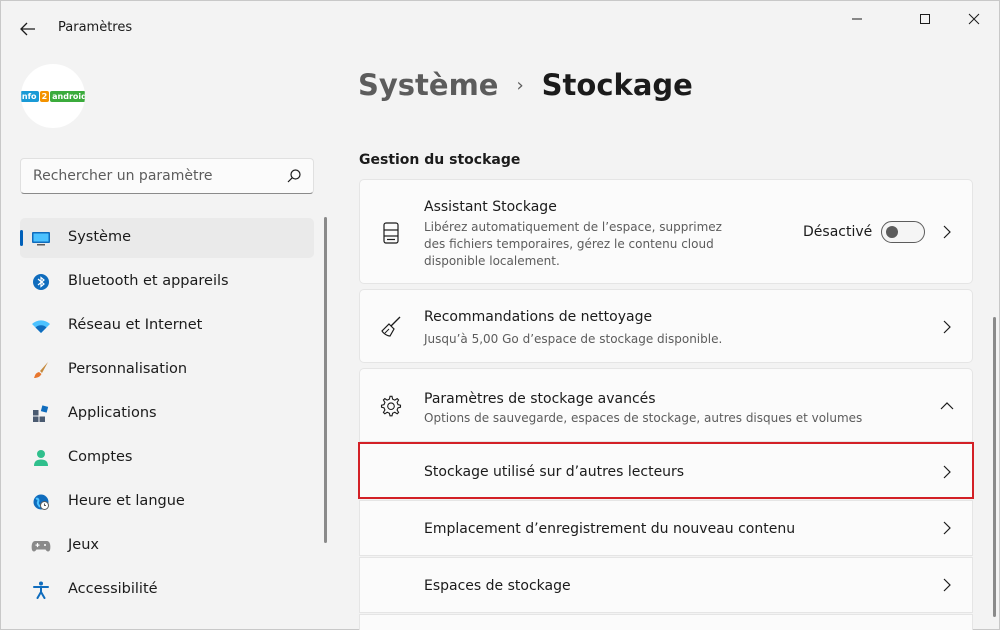  I want to click on sidebar-scrollbar, so click(325, 380).